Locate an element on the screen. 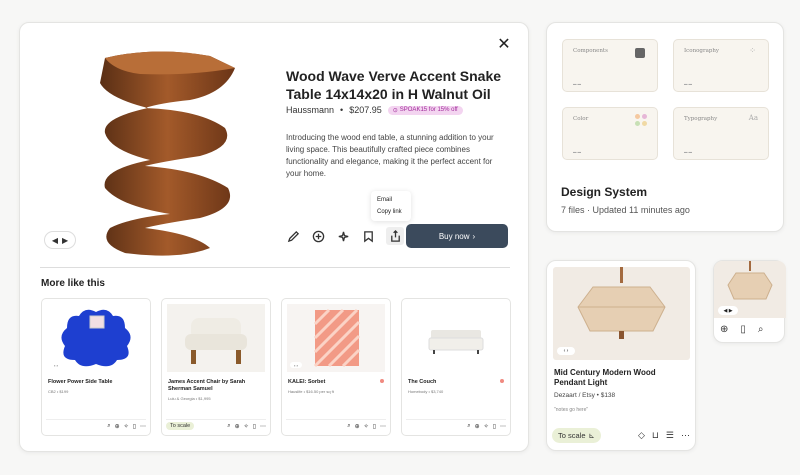 This screenshot has width=800, height=475. similar-item-card: The Couch Homebody • $3,740 ⌕ ⊕ ✧ ▯ ⋯ is located at coordinates (456, 367).